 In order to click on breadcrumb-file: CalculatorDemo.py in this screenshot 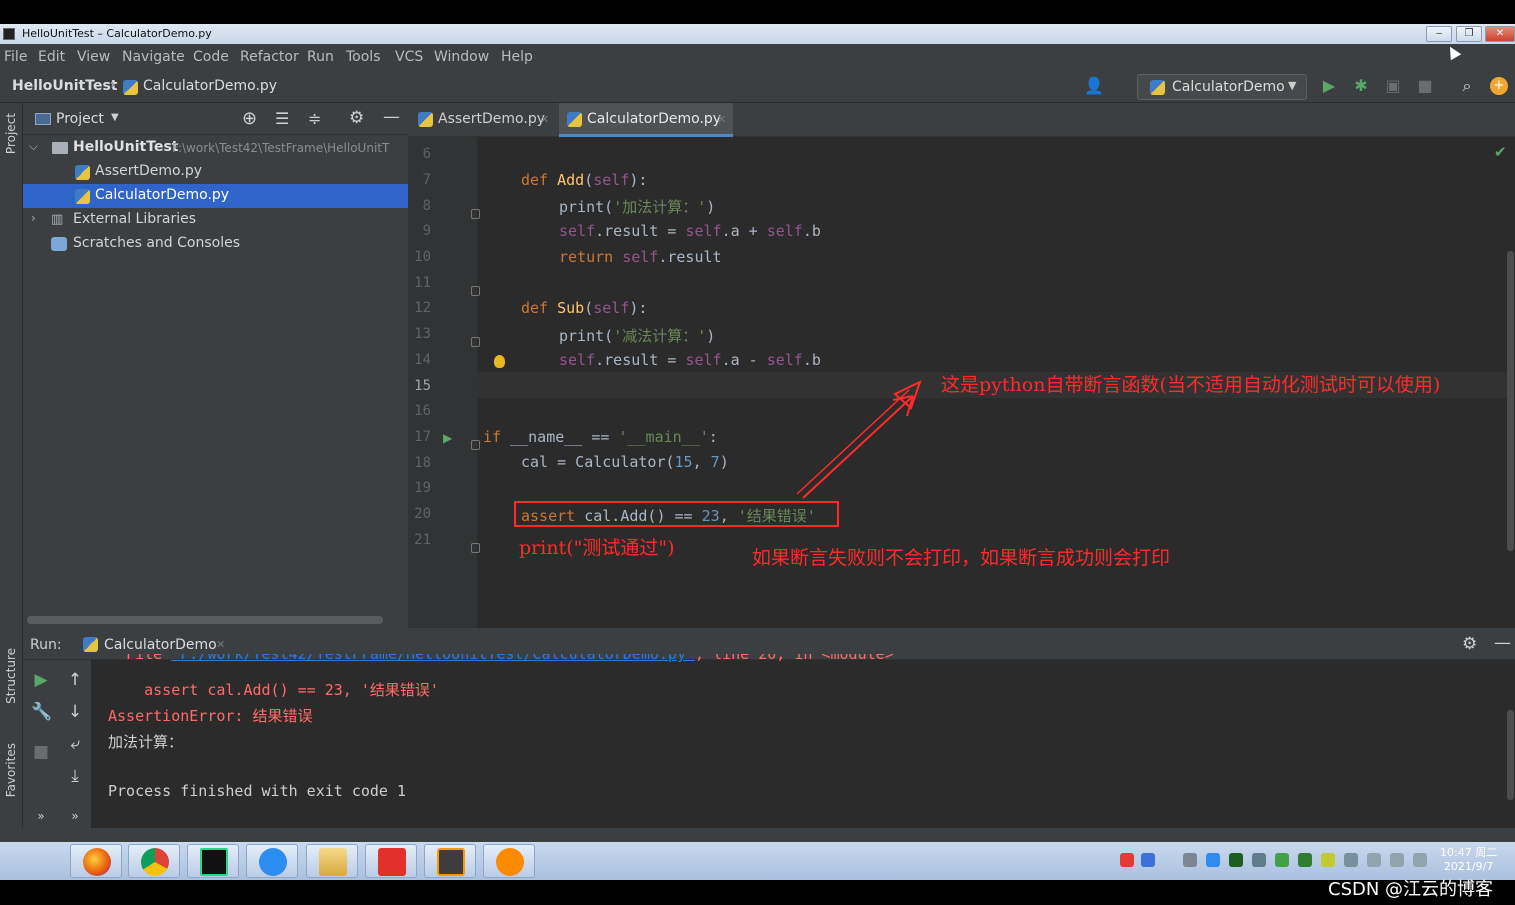, I will do `click(210, 86)`.